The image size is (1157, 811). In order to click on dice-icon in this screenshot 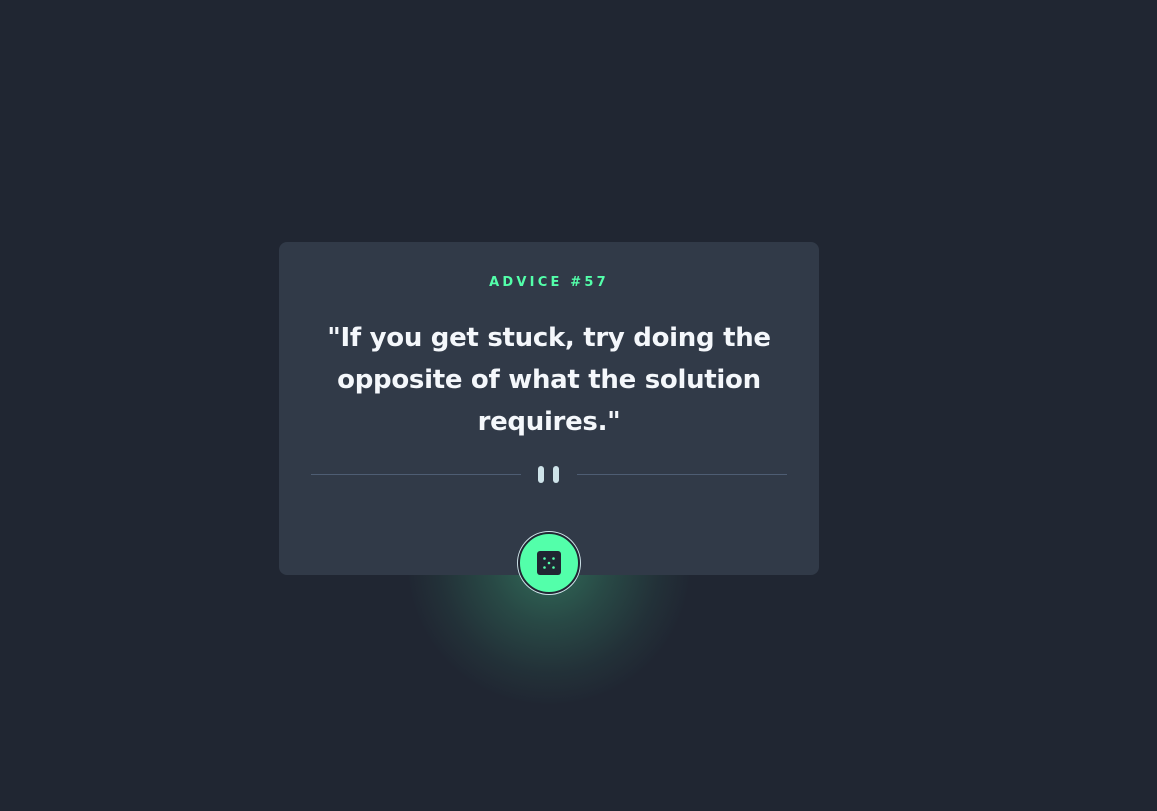, I will do `click(549, 563)`.